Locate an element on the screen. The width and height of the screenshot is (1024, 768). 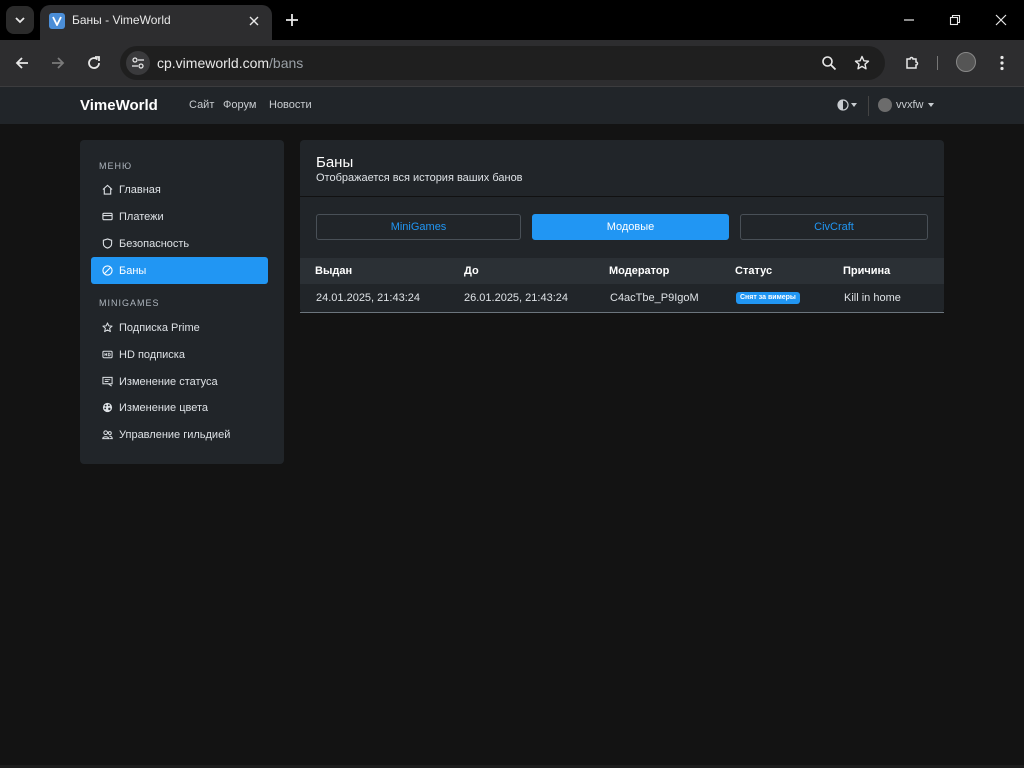
sidebar-item-label: Изменение статуса is located at coordinates (168, 381).